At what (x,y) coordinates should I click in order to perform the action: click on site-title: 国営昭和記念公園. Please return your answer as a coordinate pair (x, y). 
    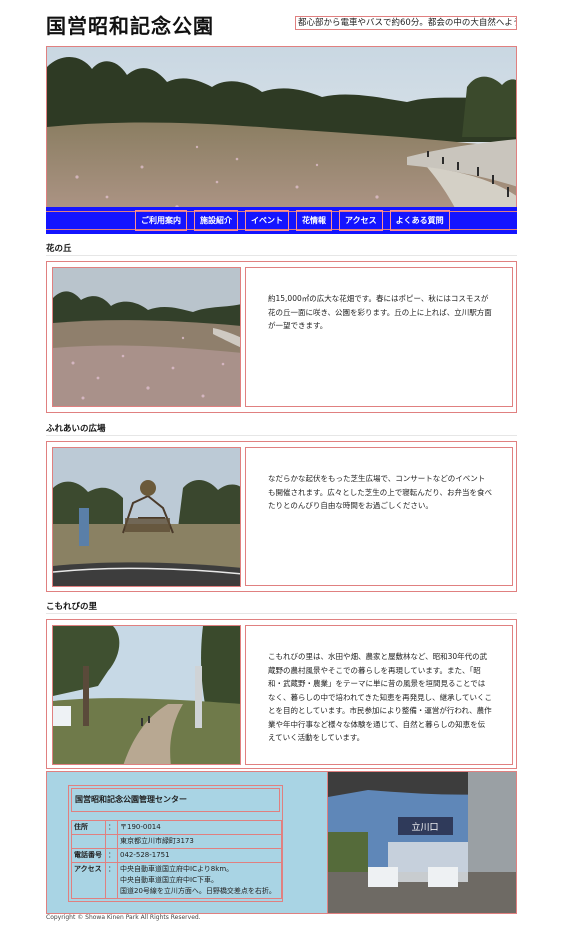
    Looking at the image, I should click on (130, 26).